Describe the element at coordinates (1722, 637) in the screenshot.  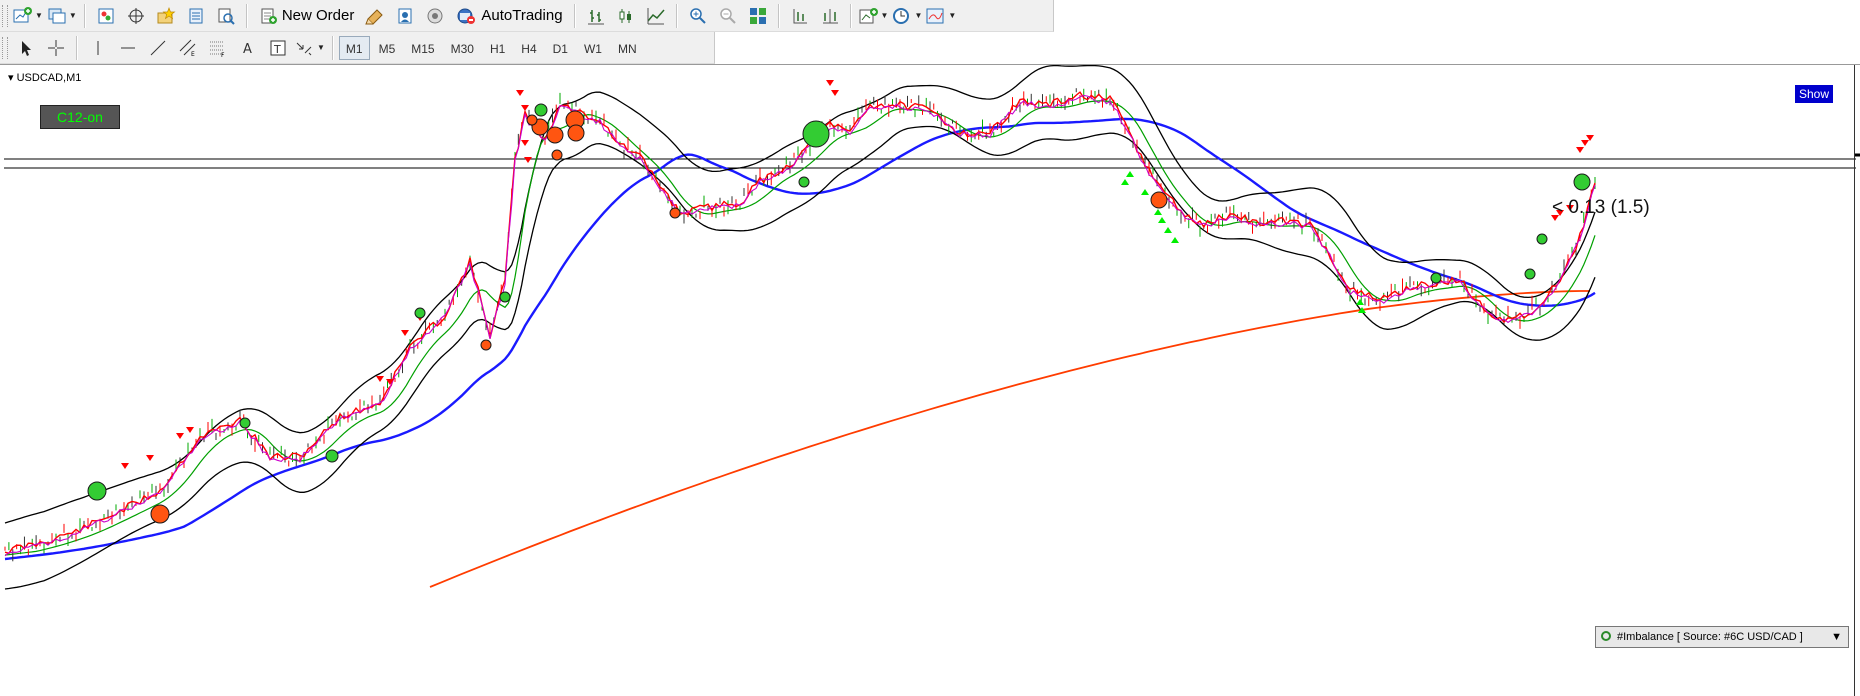
I see `imbalance-panel: #Imbalance [ Source: #6C USD/CAD ] ▼` at that location.